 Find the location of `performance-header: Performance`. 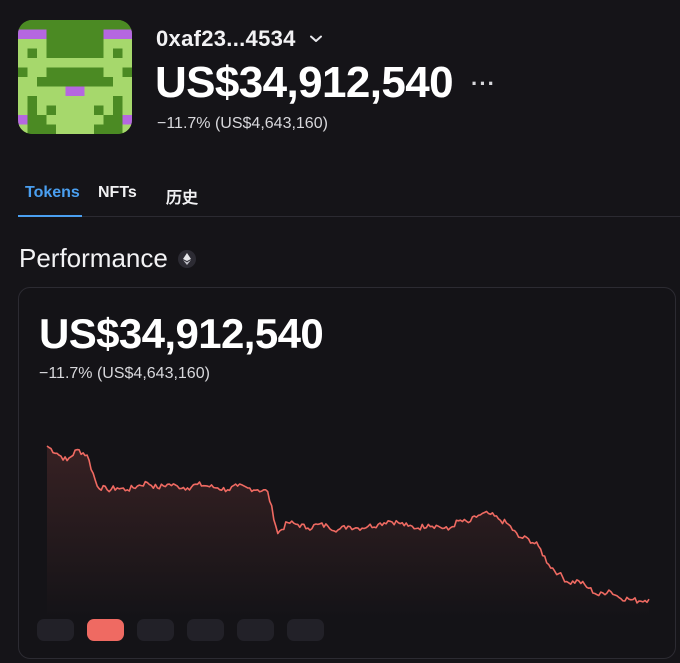

performance-header: Performance is located at coordinates (107, 258).